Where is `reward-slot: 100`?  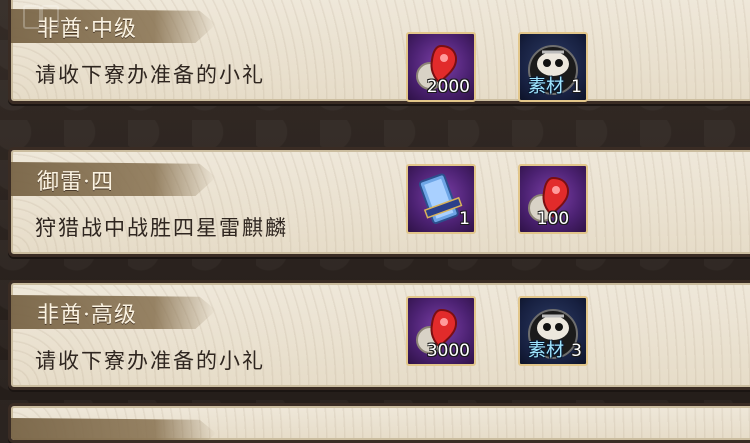
reward-slot: 100 is located at coordinates (553, 199).